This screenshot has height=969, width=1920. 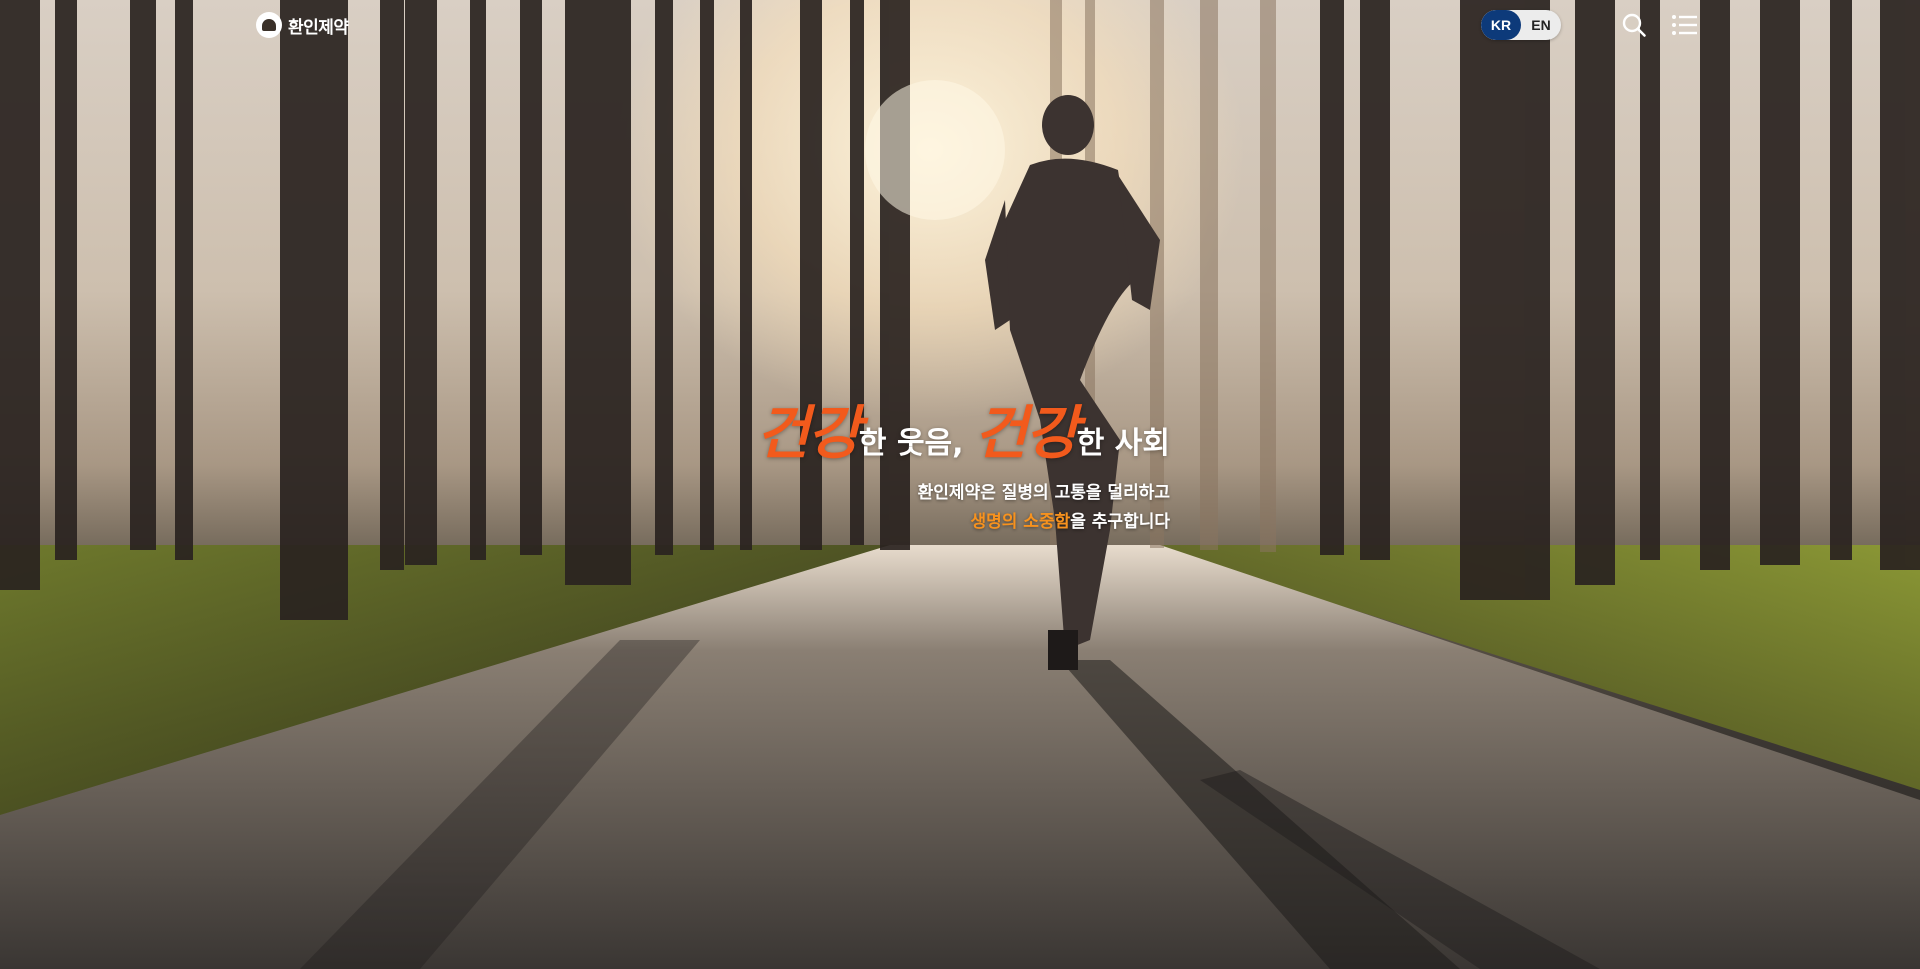 What do you see at coordinates (1020, 522) in the screenshot?
I see `subline-highlight: 생명의 소중함` at bounding box center [1020, 522].